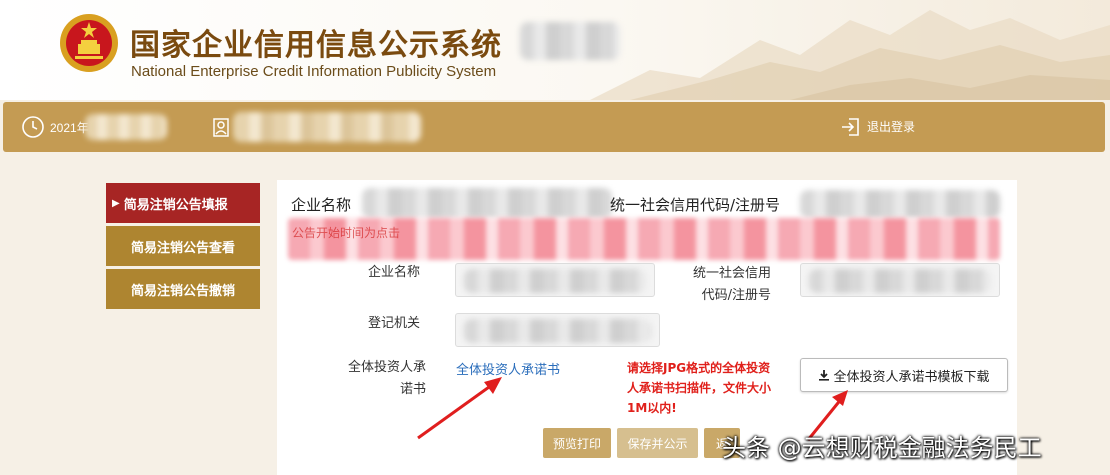 This screenshot has height=475, width=1110. Describe the element at coordinates (731, 273) in the screenshot. I see `form-credit-code-label-line1: 统一社会信用` at that location.